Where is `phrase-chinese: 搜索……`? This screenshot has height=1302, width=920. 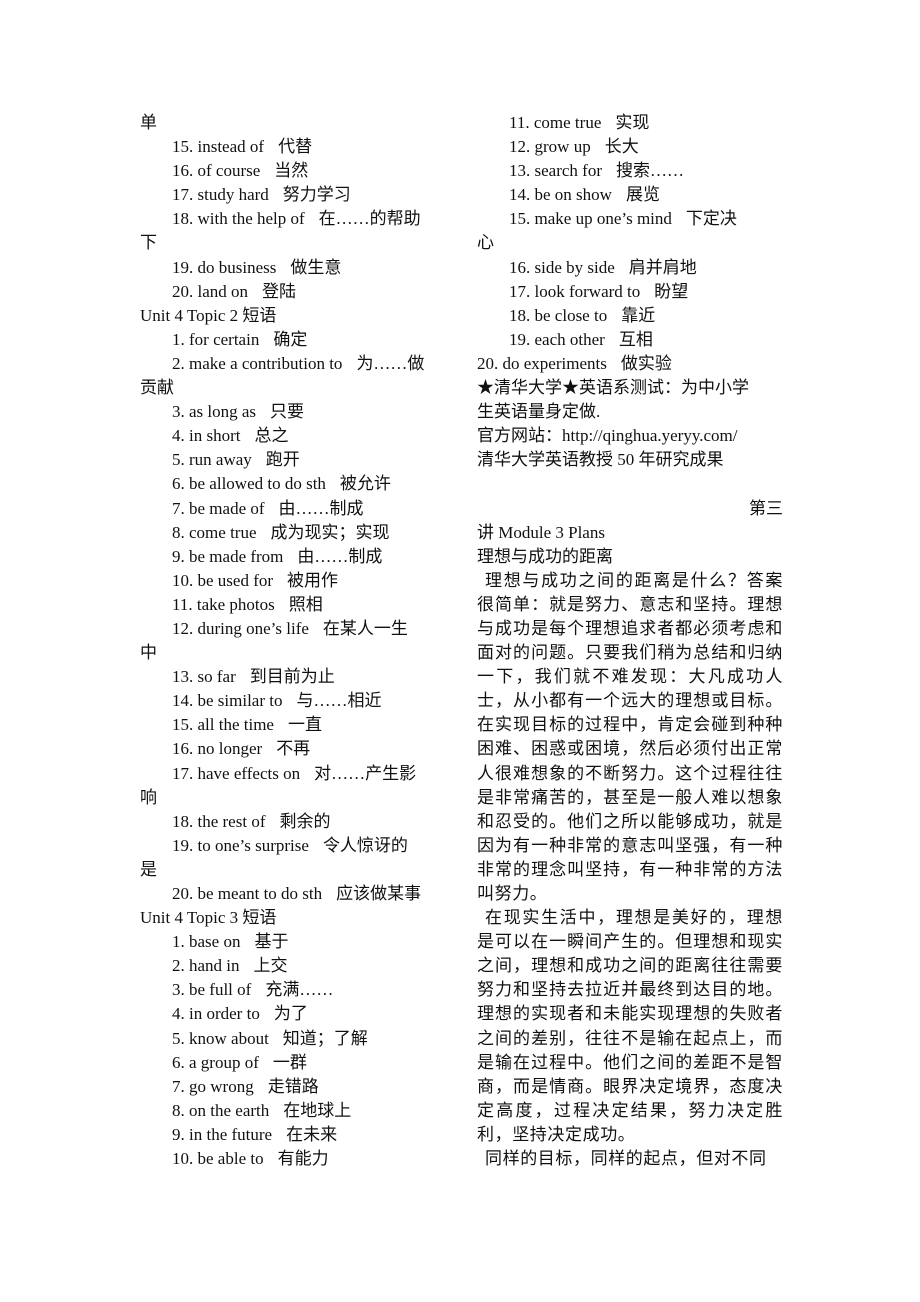 phrase-chinese: 搜索…… is located at coordinates (650, 171).